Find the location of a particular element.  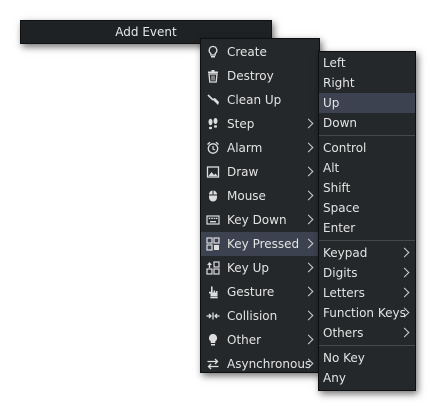

submenu-item-label: Alt is located at coordinates (331, 168).